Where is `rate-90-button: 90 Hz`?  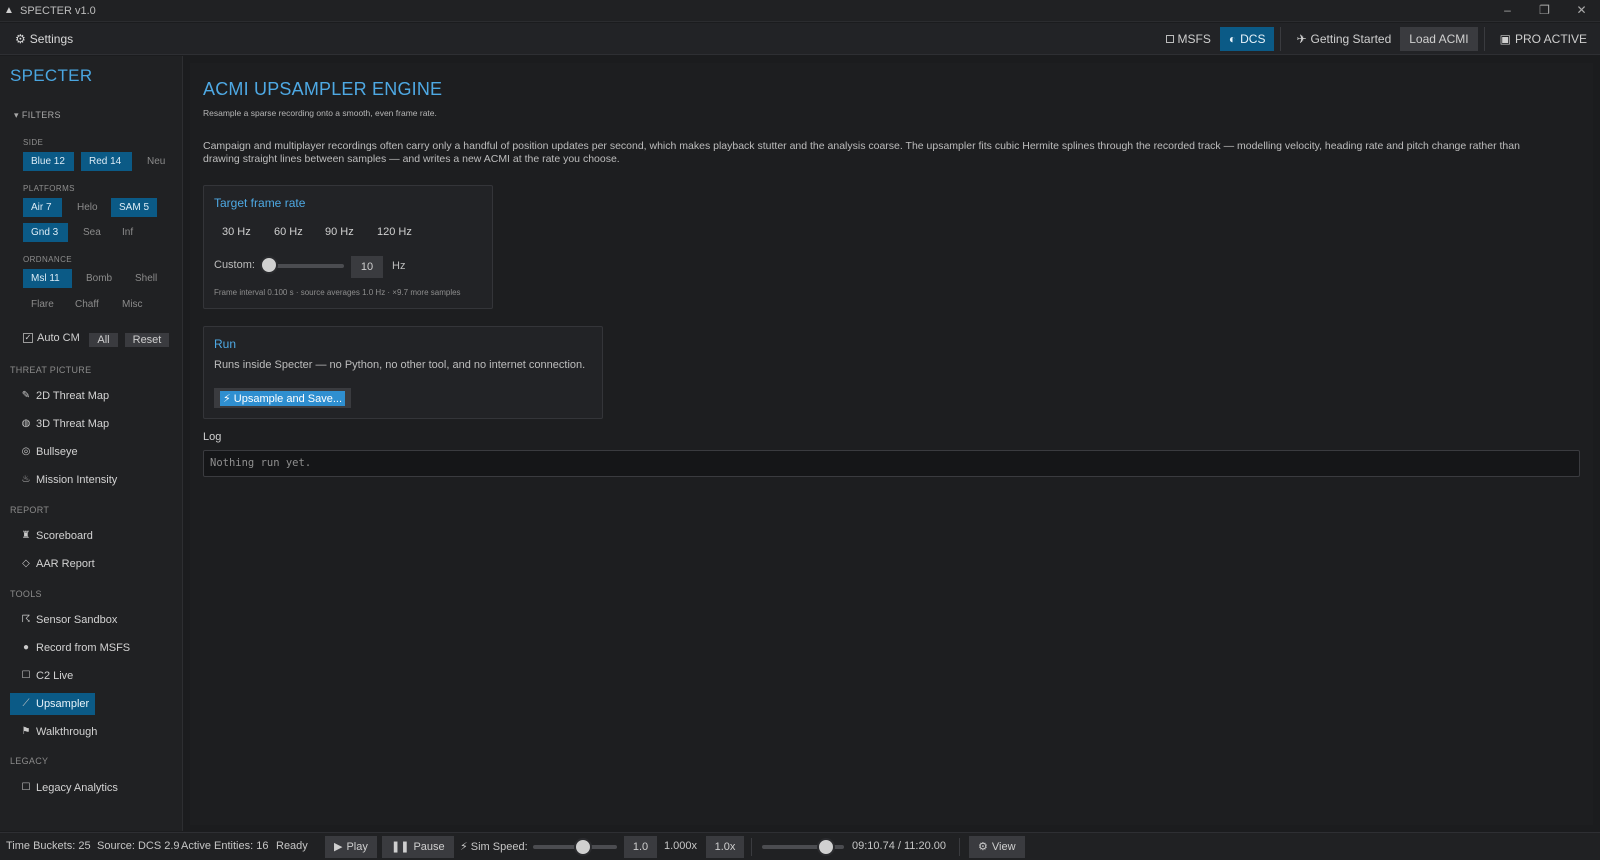
rate-90-button: 90 Hz is located at coordinates (339, 232).